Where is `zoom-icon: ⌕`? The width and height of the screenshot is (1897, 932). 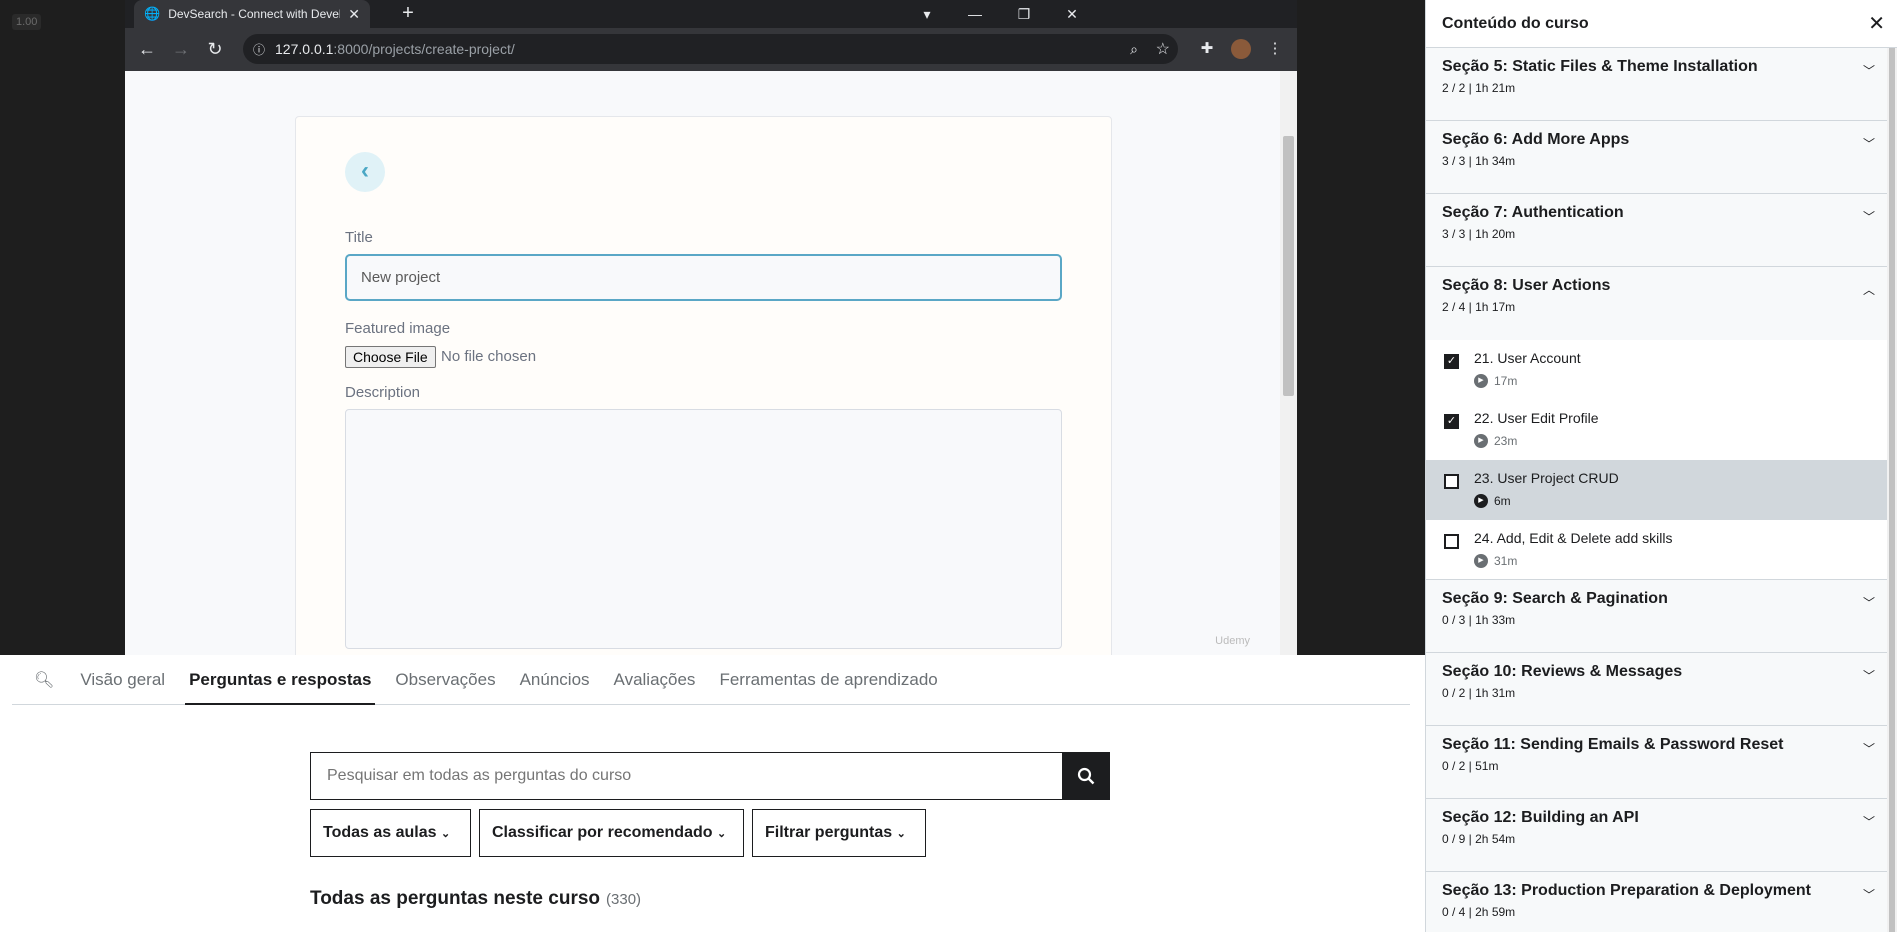
zoom-icon: ⌕ is located at coordinates (1134, 49).